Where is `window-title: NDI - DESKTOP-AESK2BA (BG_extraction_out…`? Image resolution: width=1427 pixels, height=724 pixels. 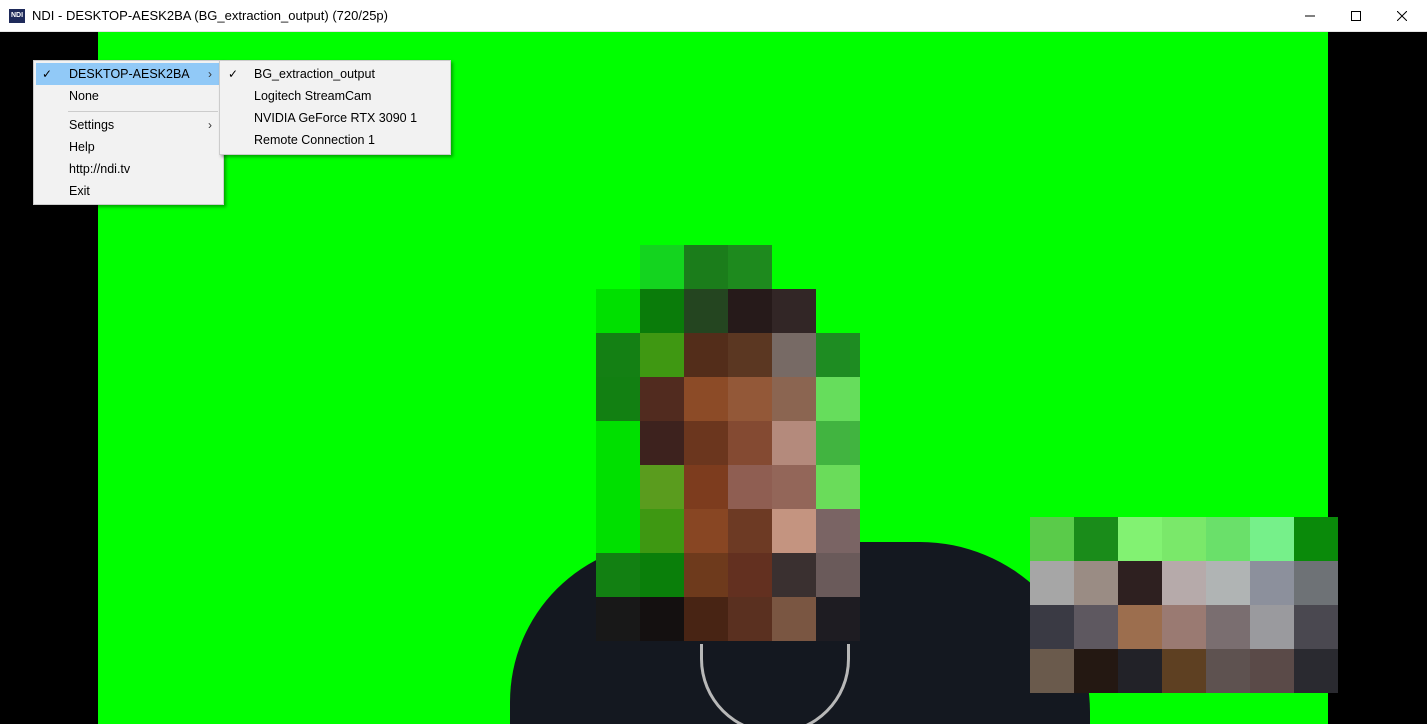 window-title: NDI - DESKTOP-AESK2BA (BG_extraction_out… is located at coordinates (210, 15).